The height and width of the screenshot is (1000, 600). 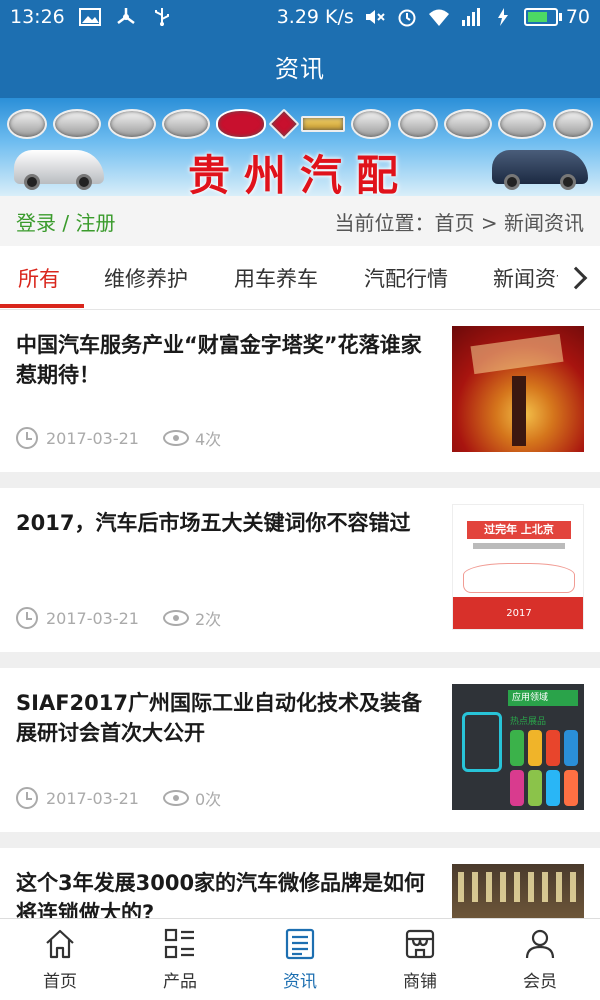 I want to click on news-views: 4次, so click(x=208, y=439).